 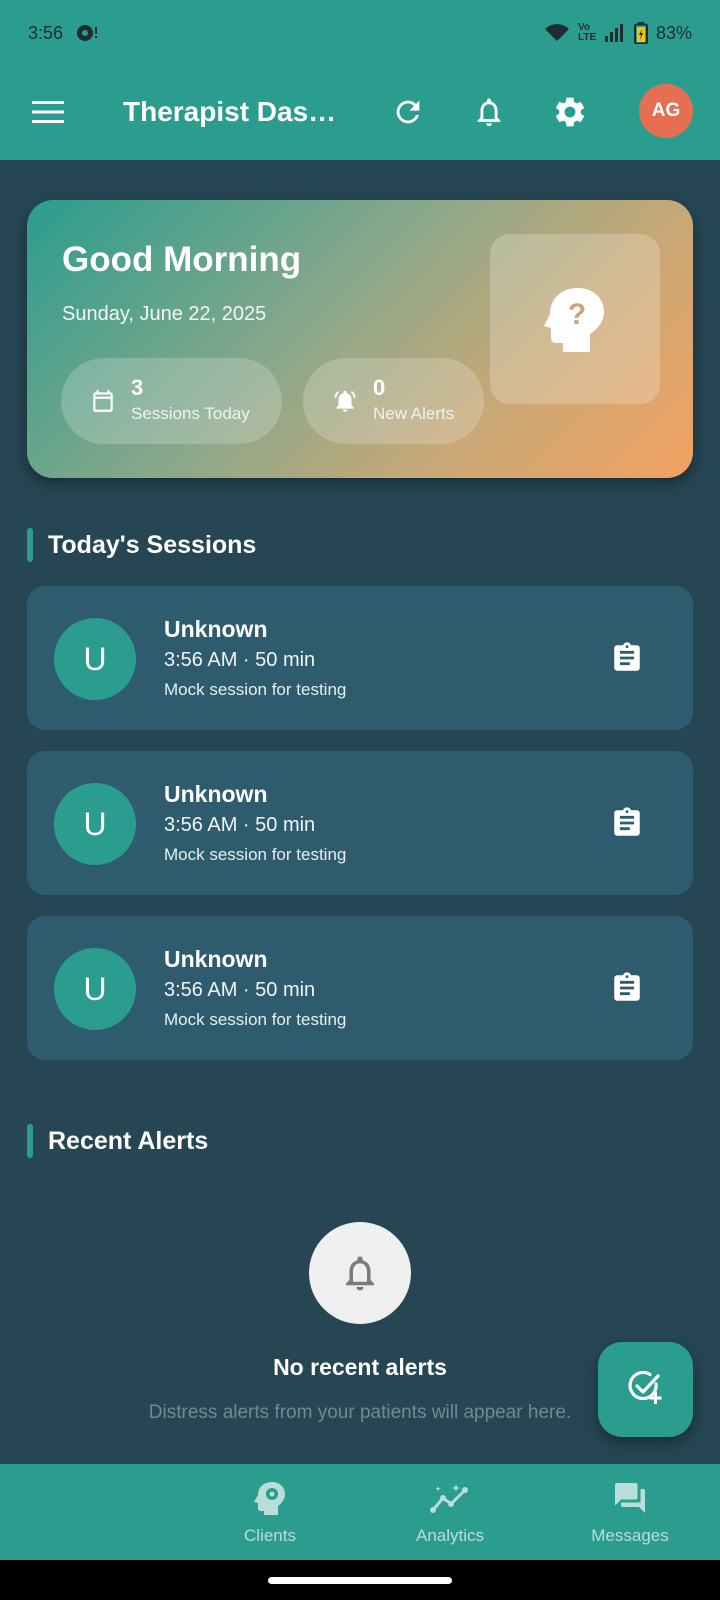 I want to click on nav-item-clients: Clients, so click(x=270, y=1512).